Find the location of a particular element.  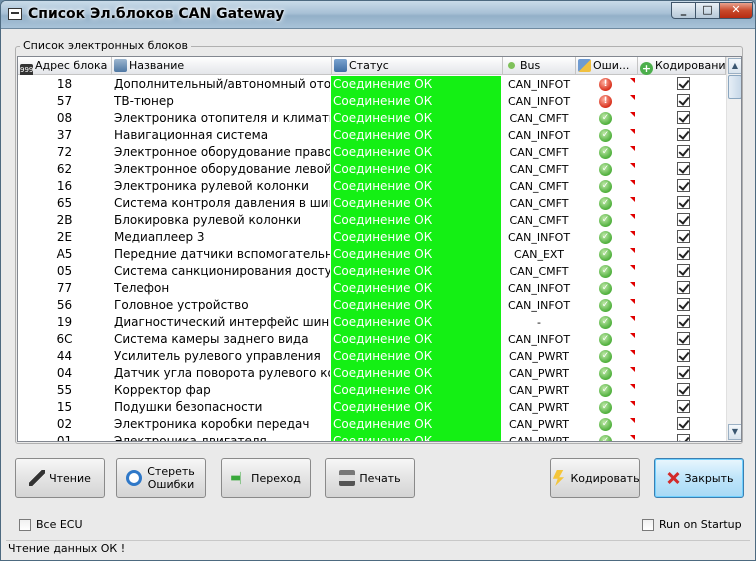

column-header-name: Название is located at coordinates (222, 66).